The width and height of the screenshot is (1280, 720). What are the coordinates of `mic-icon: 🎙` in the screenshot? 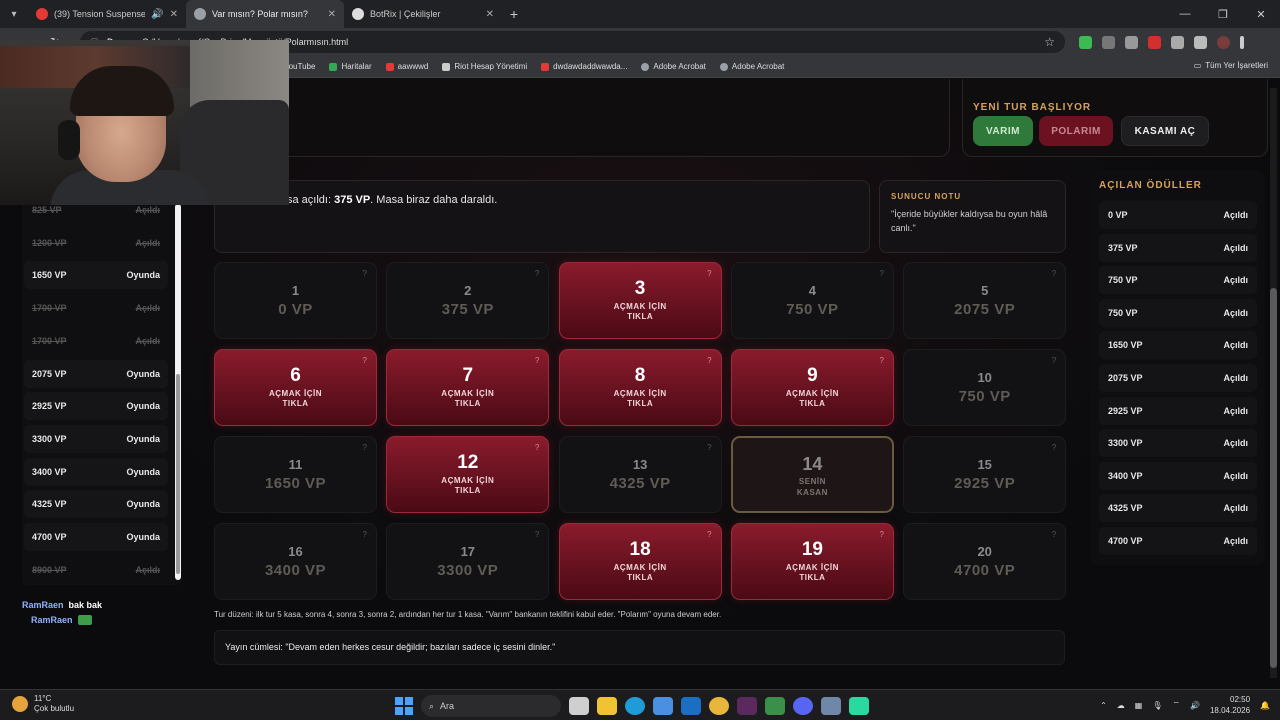 It's located at (1157, 705).